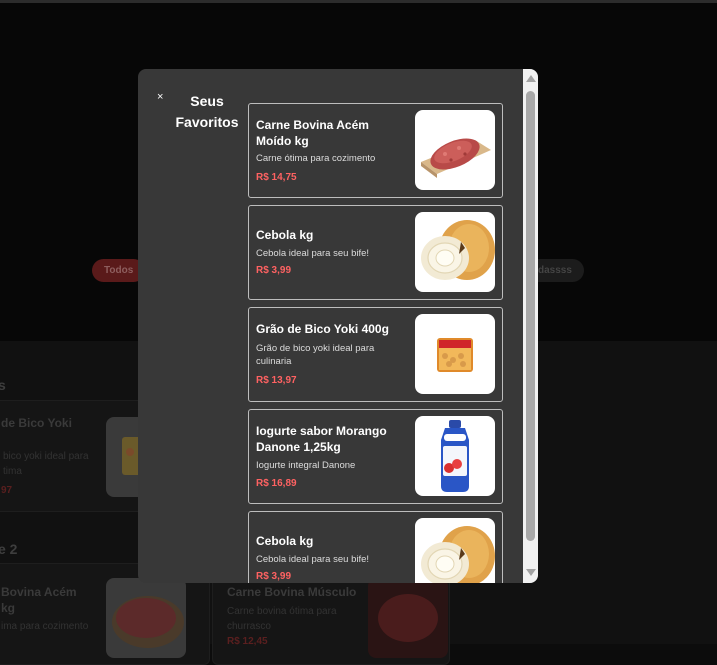 This screenshot has width=717, height=665. I want to click on scrollbar-thumb, so click(530, 316).